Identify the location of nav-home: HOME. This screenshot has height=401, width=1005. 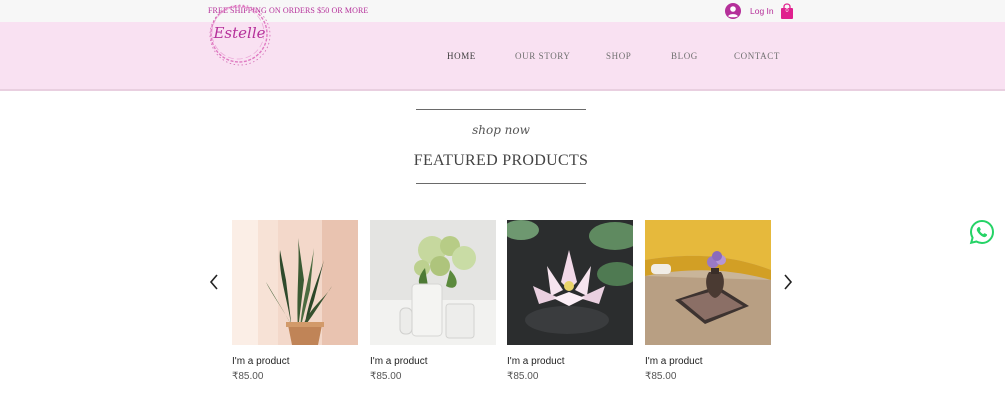
(461, 56).